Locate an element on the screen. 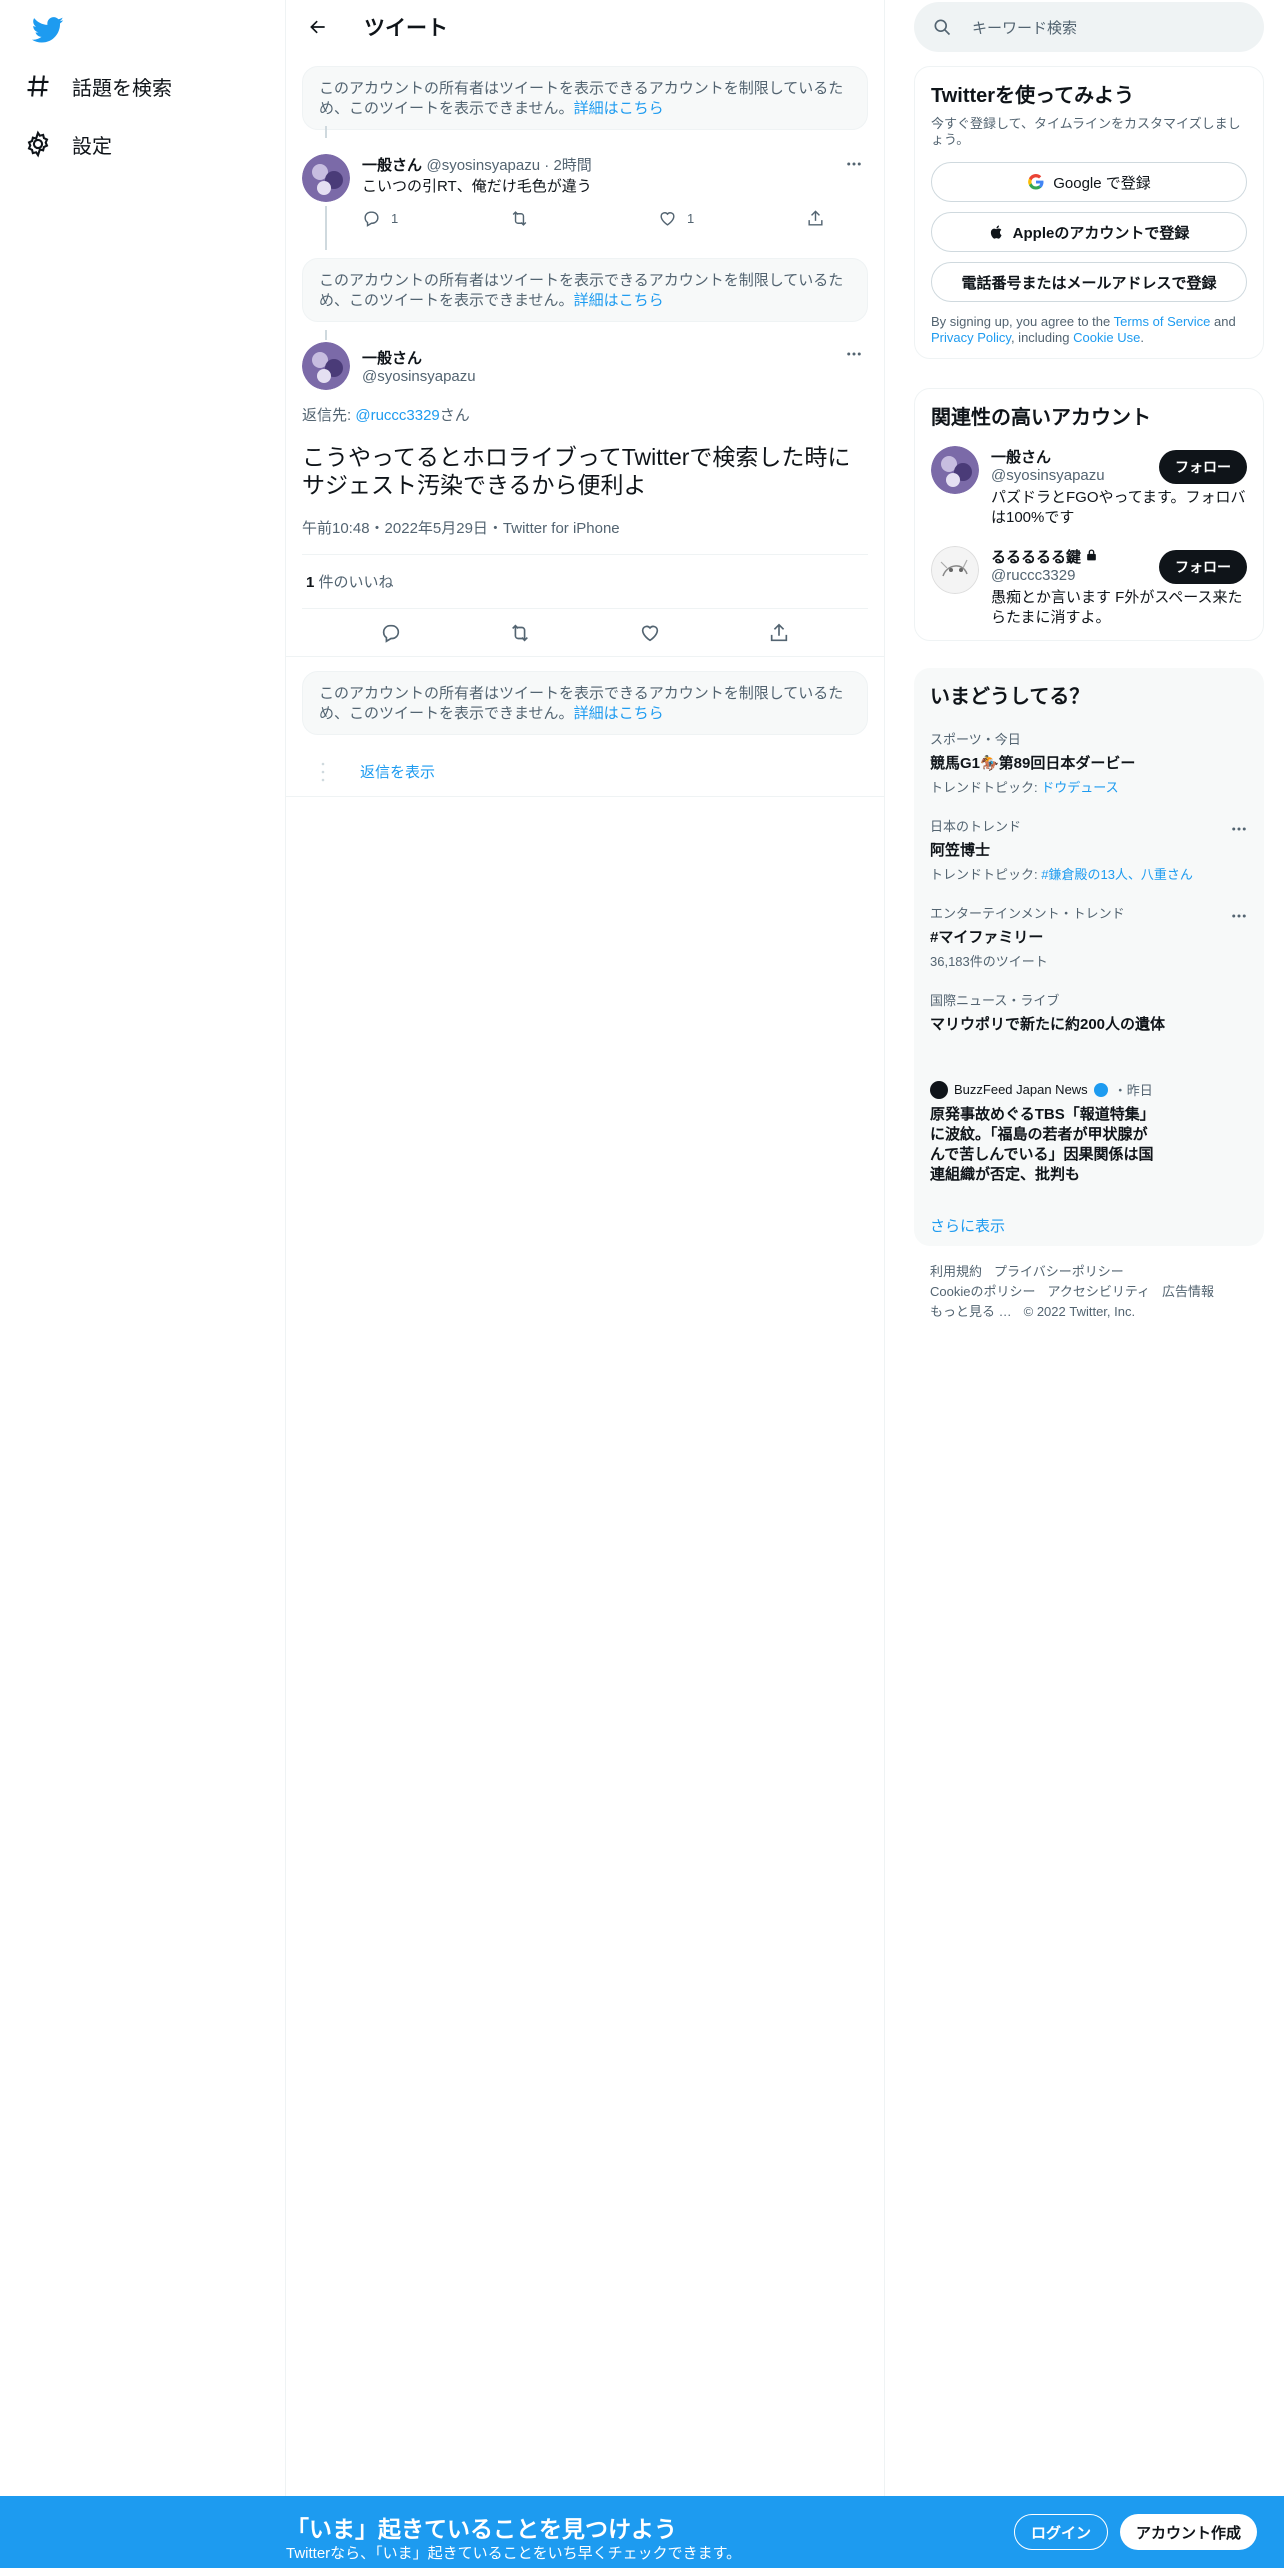 The height and width of the screenshot is (2568, 1284). search-icon is located at coordinates (942, 27).